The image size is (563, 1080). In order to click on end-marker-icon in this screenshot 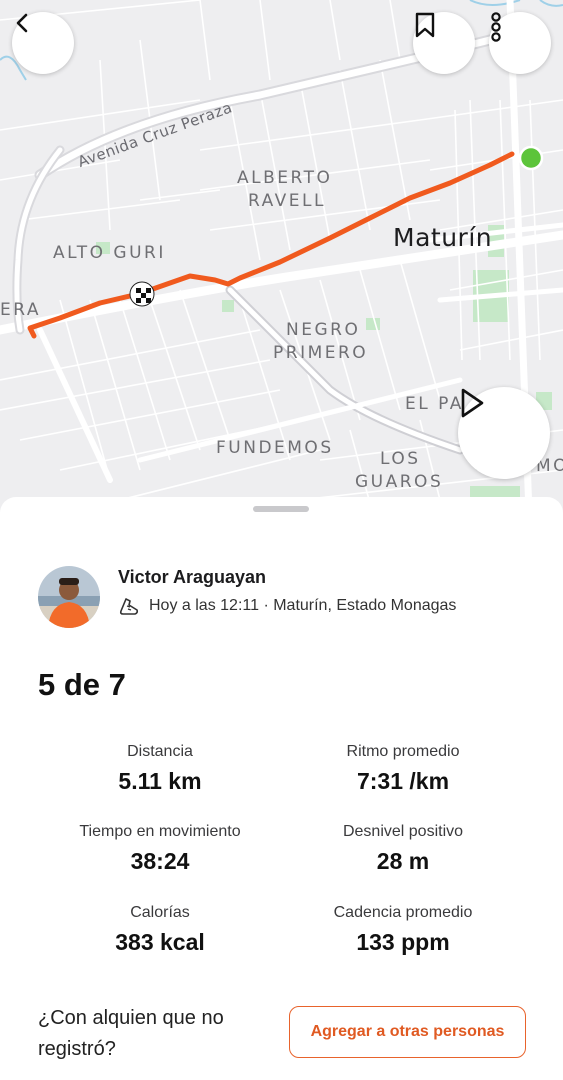, I will do `click(531, 158)`.